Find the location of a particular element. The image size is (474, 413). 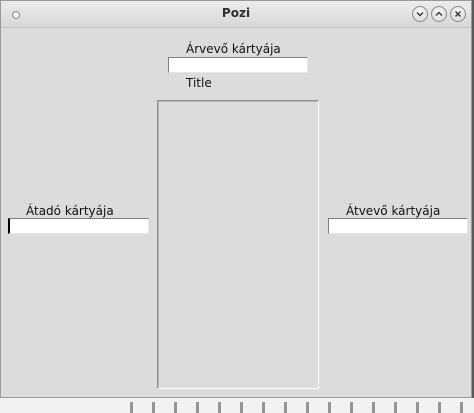

maximize-button is located at coordinates (439, 14).